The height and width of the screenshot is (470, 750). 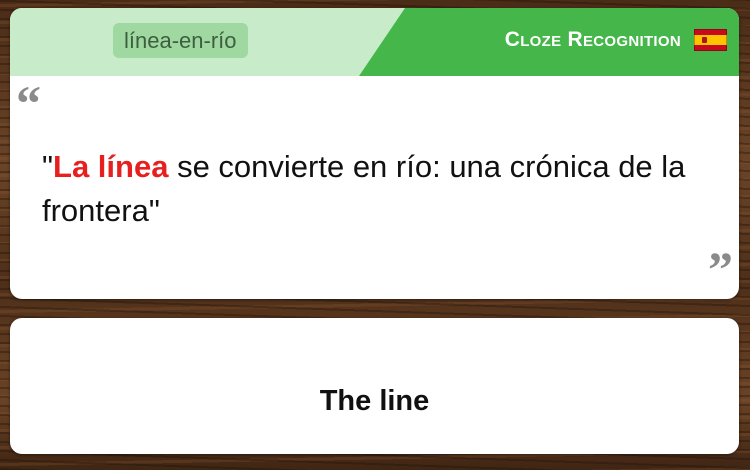 What do you see at coordinates (180, 40) in the screenshot?
I see `phrase-tag: línea-en-río` at bounding box center [180, 40].